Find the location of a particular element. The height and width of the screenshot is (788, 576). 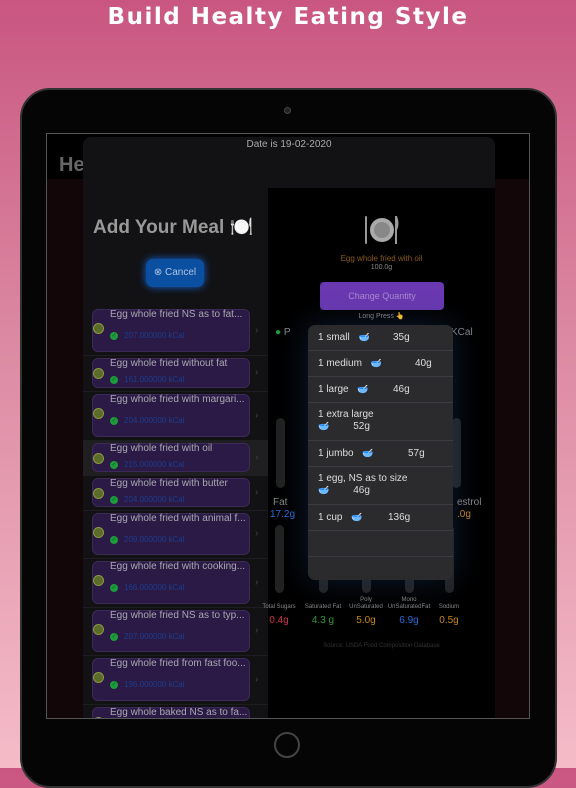

long-press-hint: Long Press 👆 is located at coordinates (381, 316).